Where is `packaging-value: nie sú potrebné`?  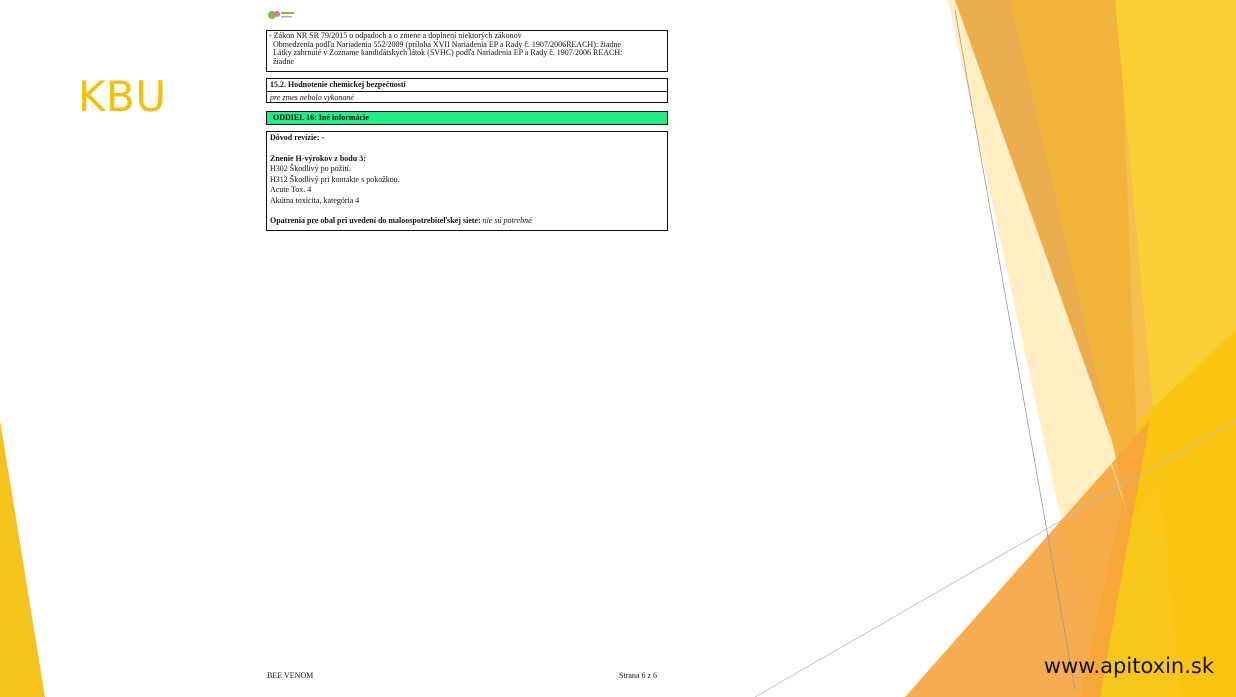
packaging-value: nie sú potrebné is located at coordinates (507, 220).